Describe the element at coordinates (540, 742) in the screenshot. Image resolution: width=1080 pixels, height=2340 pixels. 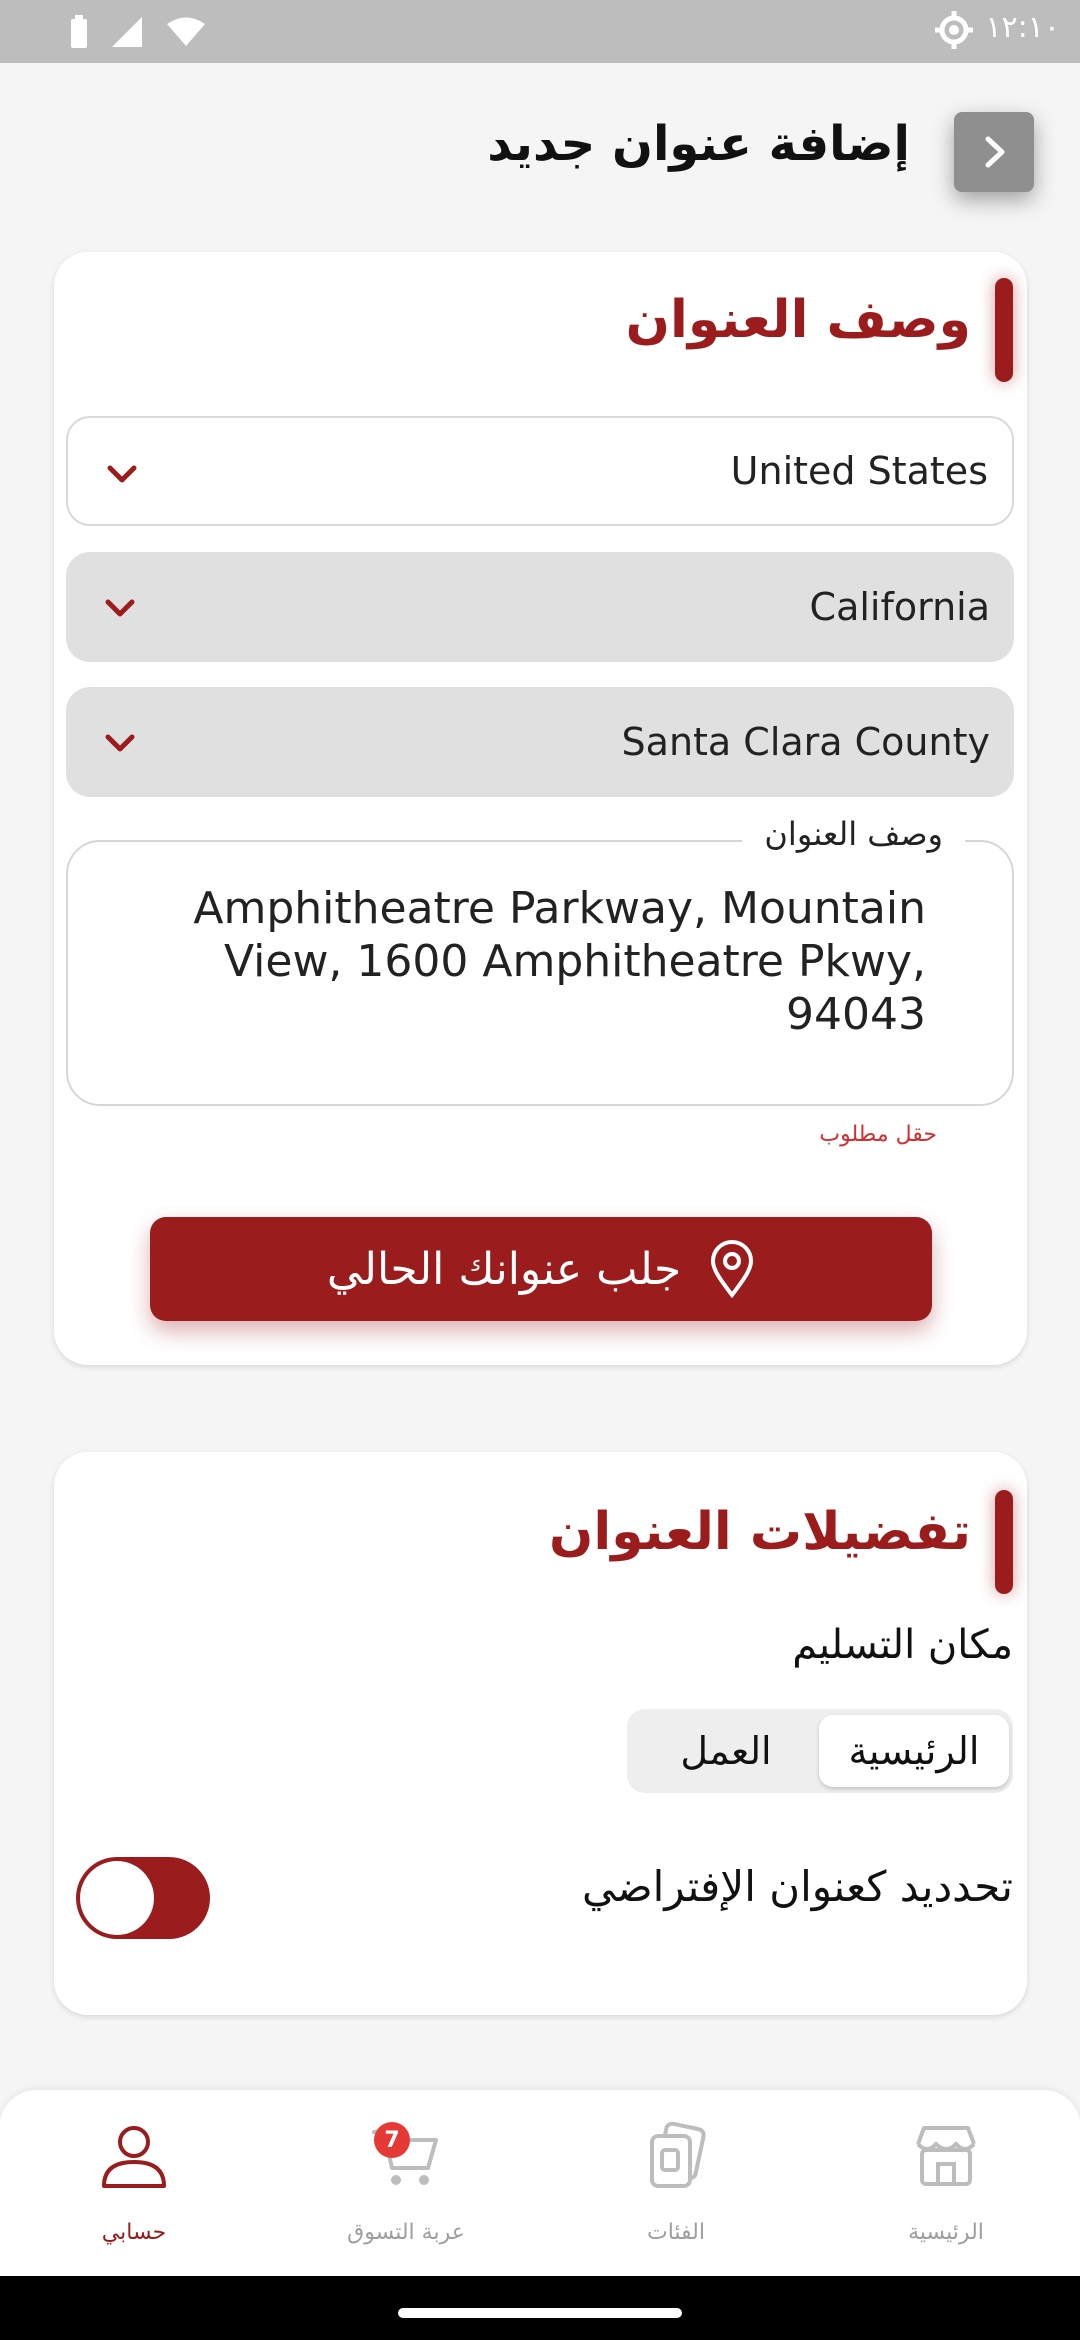
I see `county-select: Santa Clara County` at that location.